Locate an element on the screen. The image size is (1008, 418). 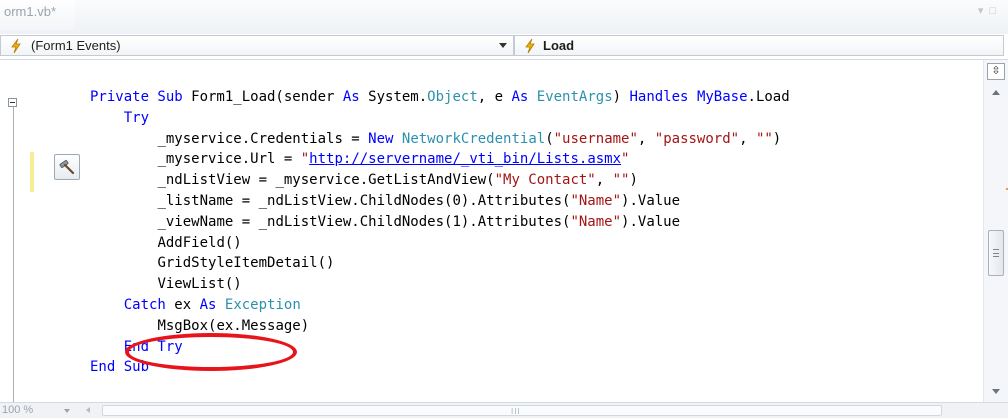
maximize-icon: □ is located at coordinates (995, 11).